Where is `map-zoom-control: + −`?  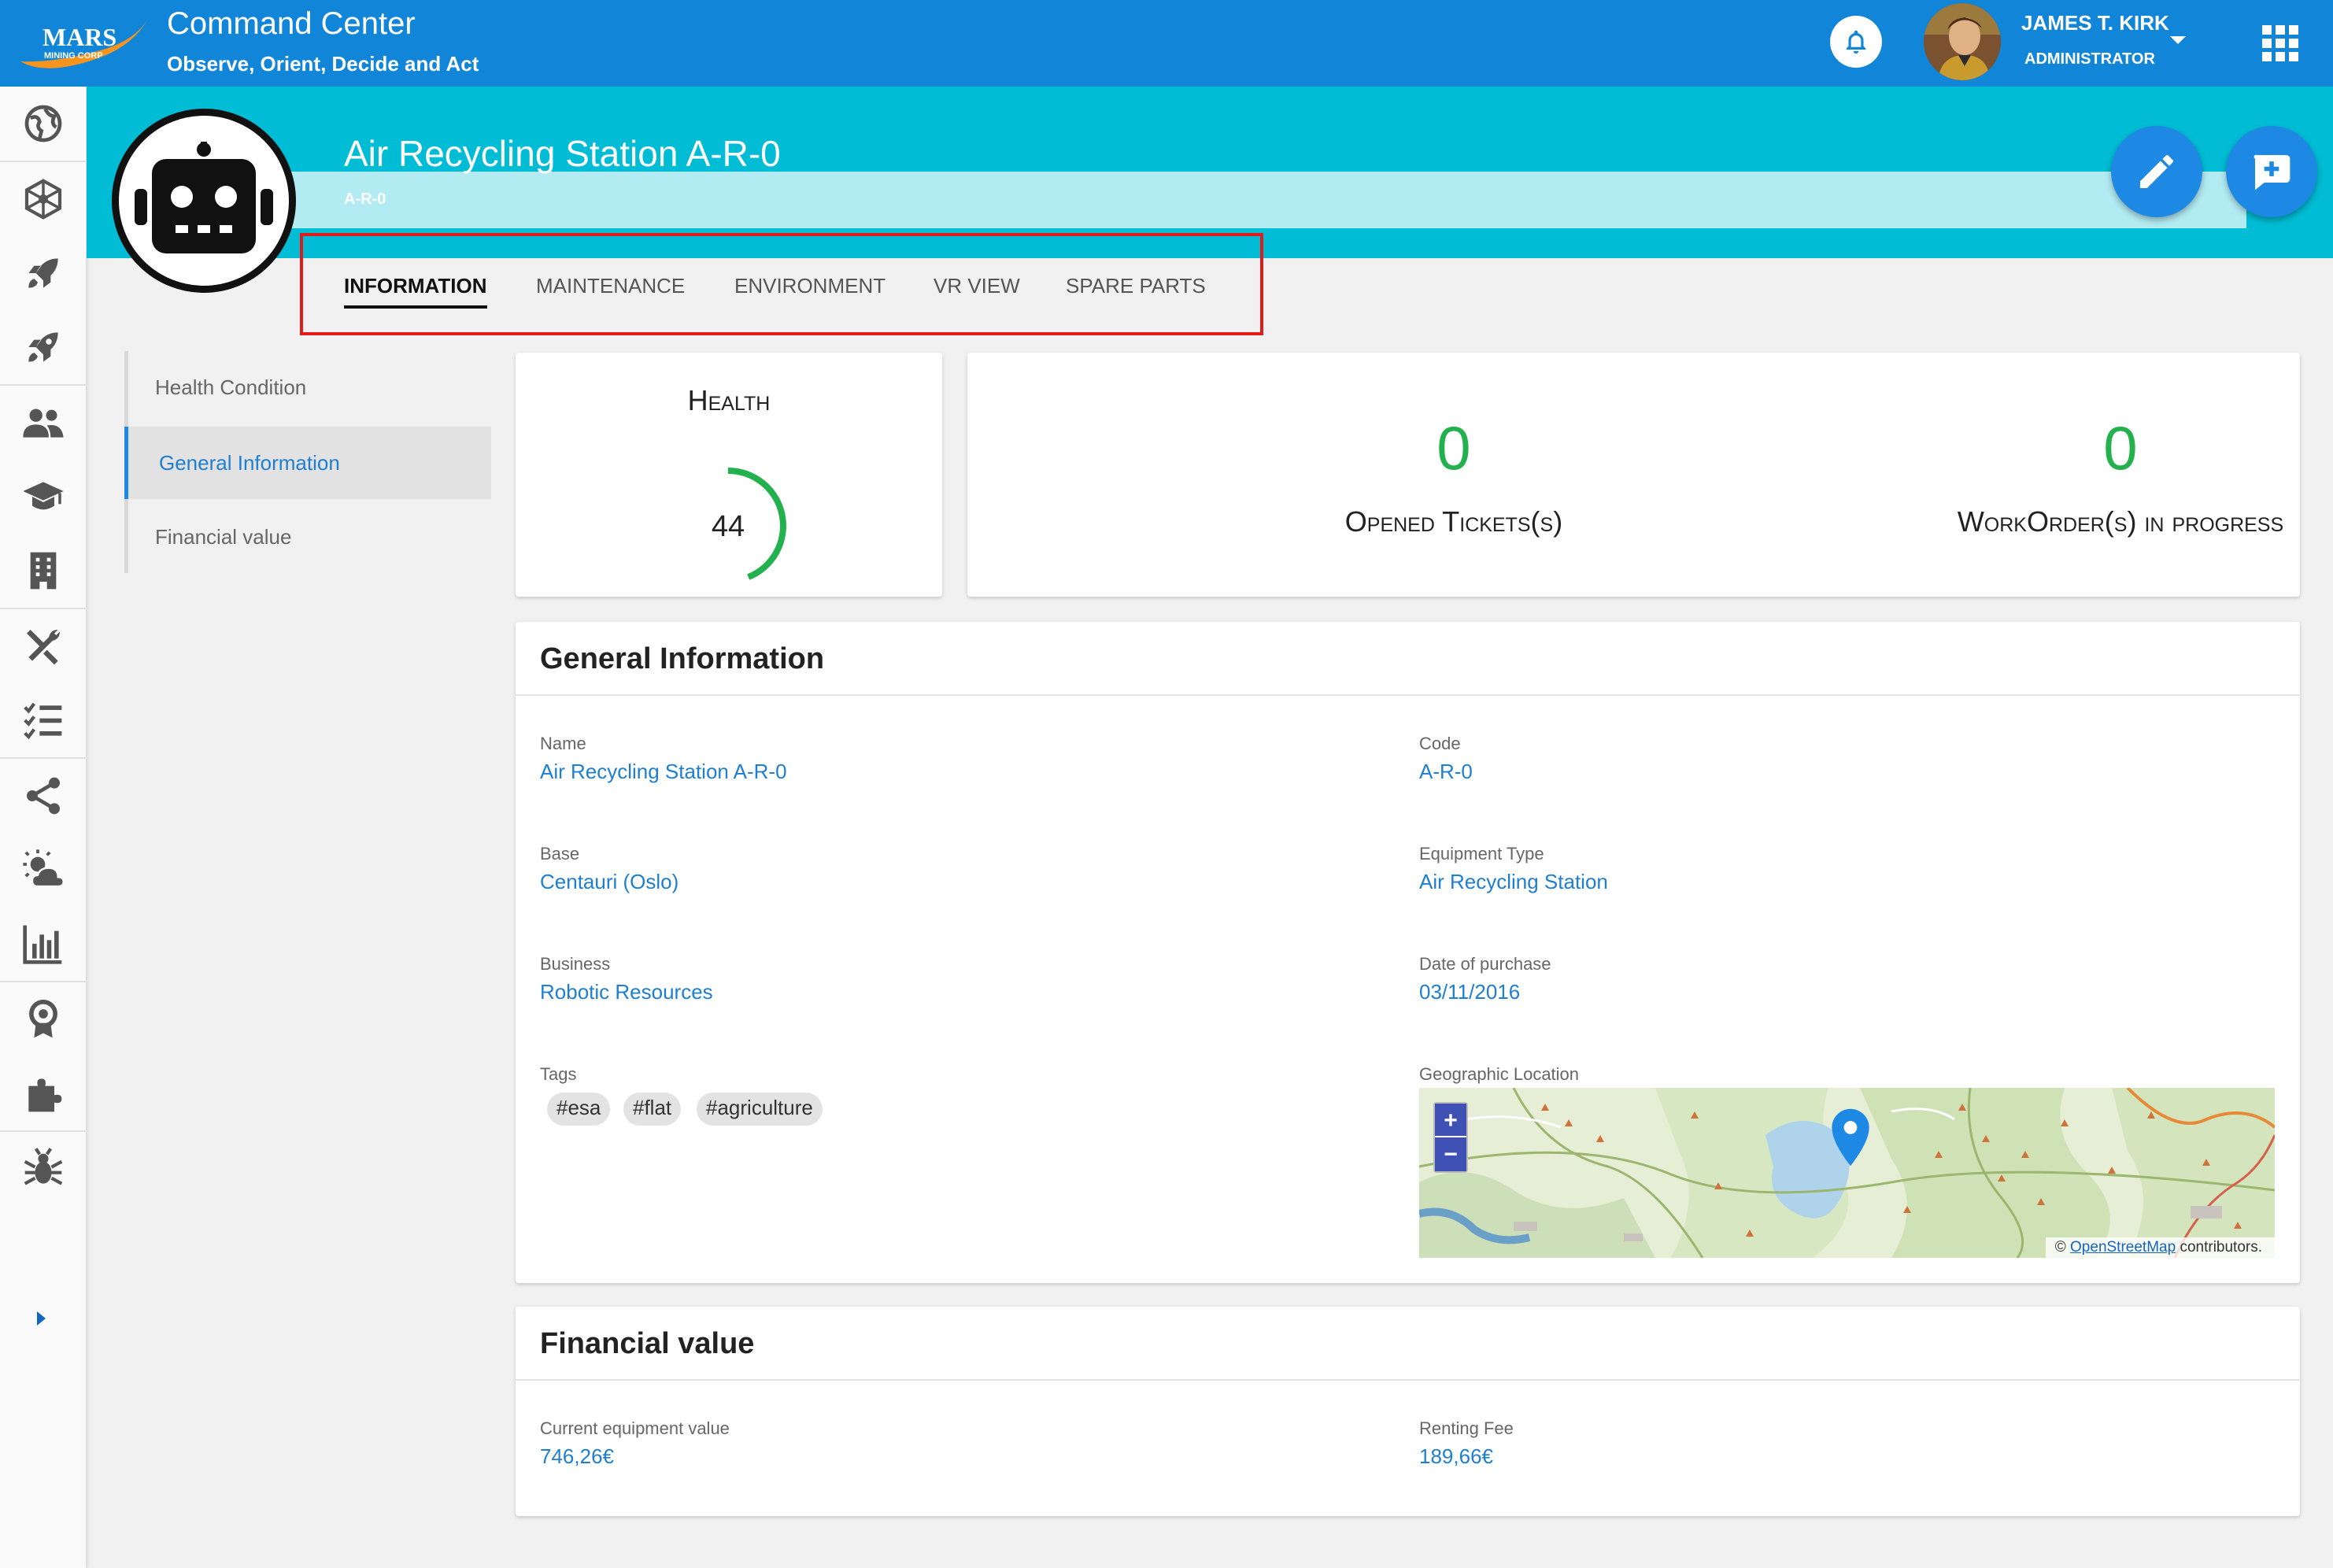 map-zoom-control: + − is located at coordinates (1450, 1137).